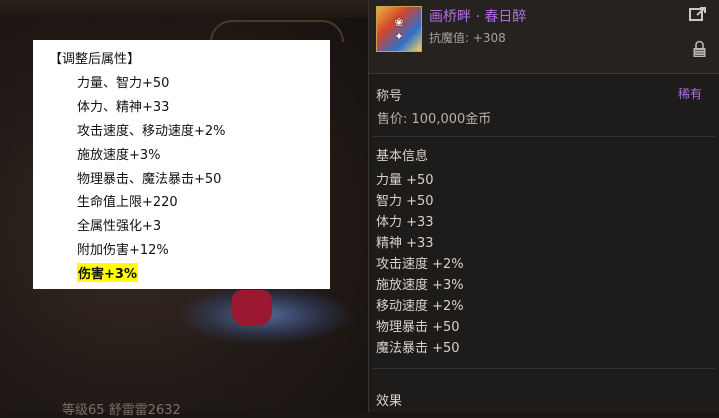  What do you see at coordinates (420, 285) in the screenshot?
I see `stat-line: 施放速度 +3%` at bounding box center [420, 285].